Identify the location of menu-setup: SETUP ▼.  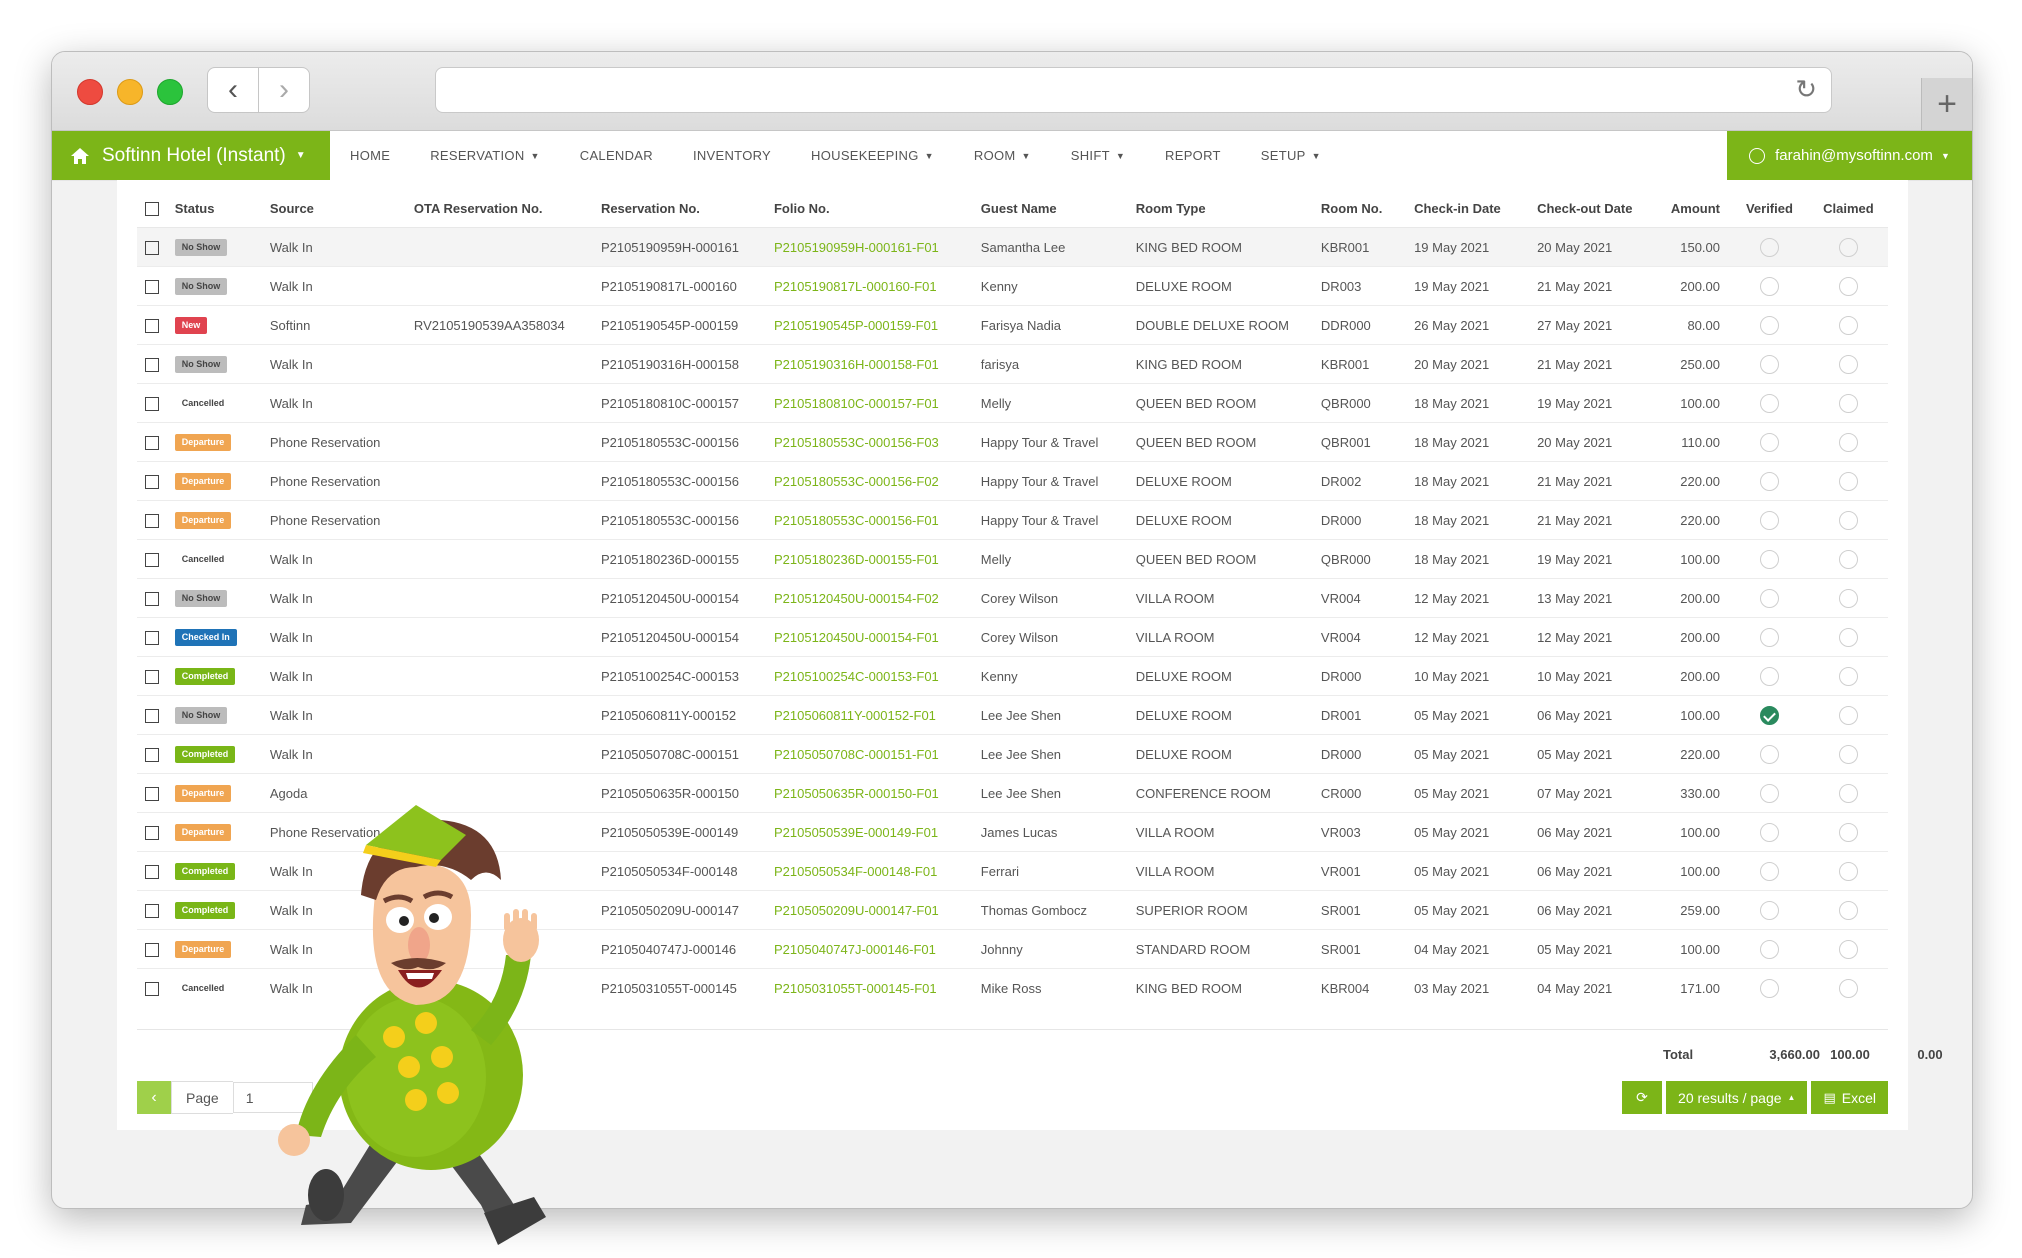
(1291, 155).